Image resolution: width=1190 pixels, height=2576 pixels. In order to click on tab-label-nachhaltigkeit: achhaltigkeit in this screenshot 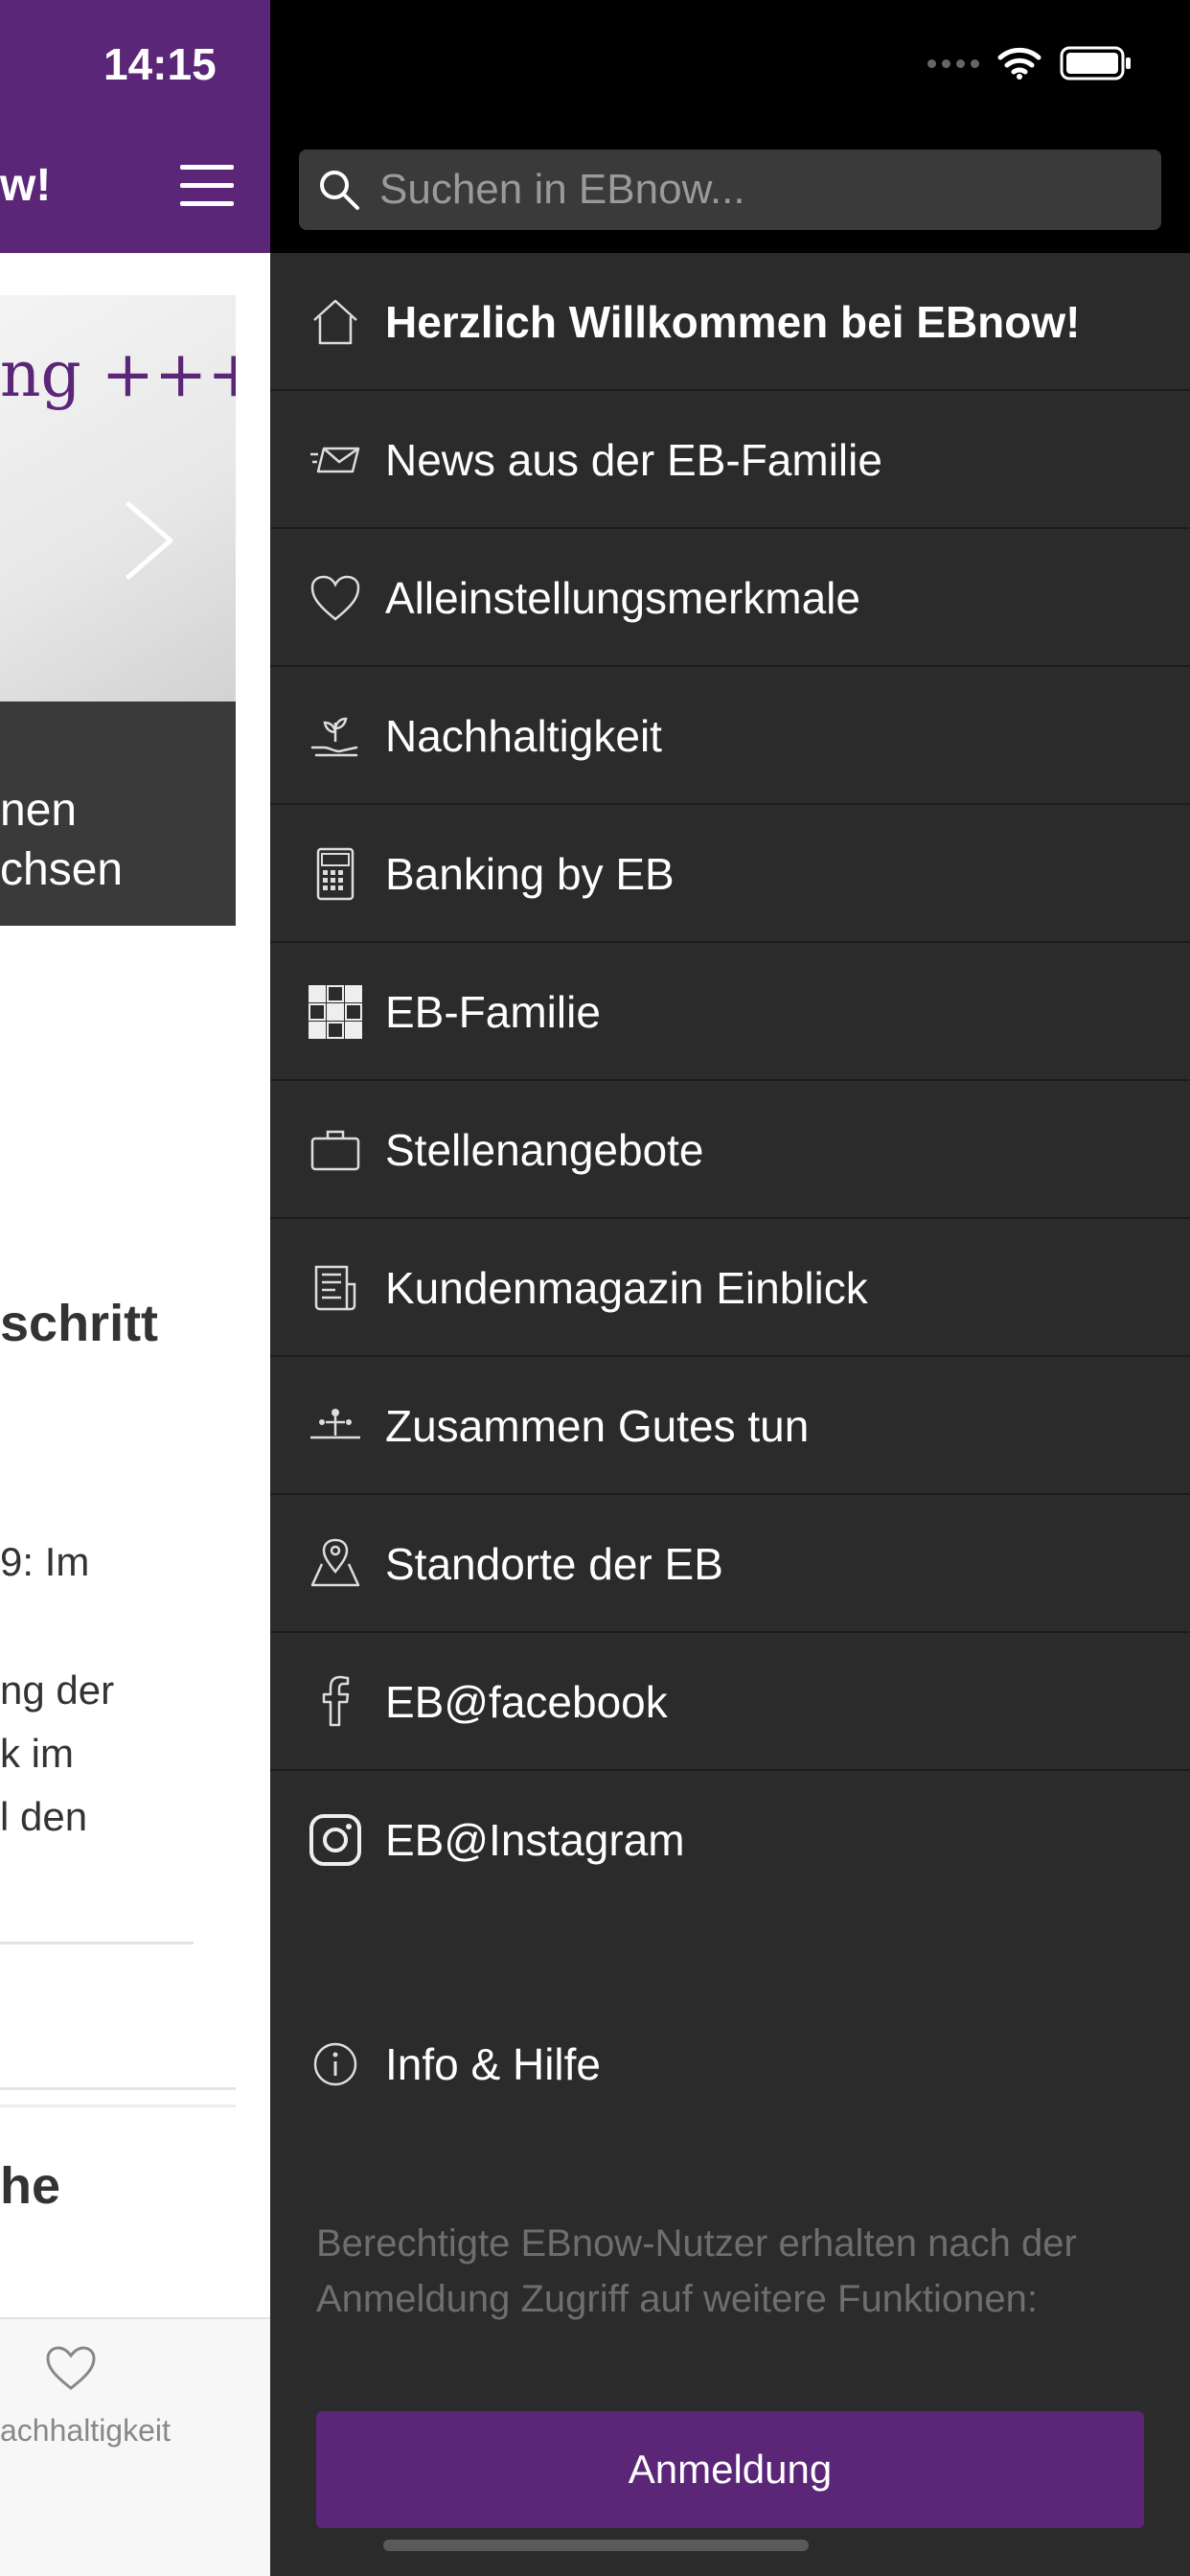, I will do `click(86, 2431)`.